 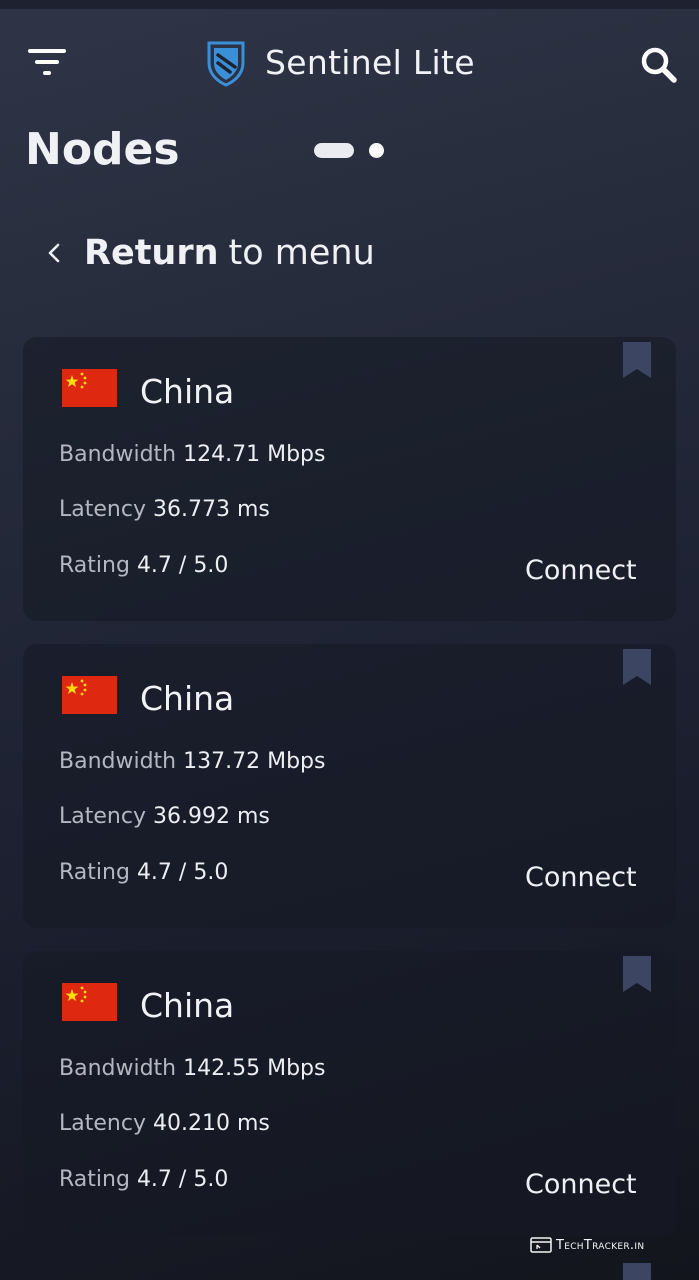 I want to click on node-latency: Latency 36.992 ms, so click(x=164, y=816).